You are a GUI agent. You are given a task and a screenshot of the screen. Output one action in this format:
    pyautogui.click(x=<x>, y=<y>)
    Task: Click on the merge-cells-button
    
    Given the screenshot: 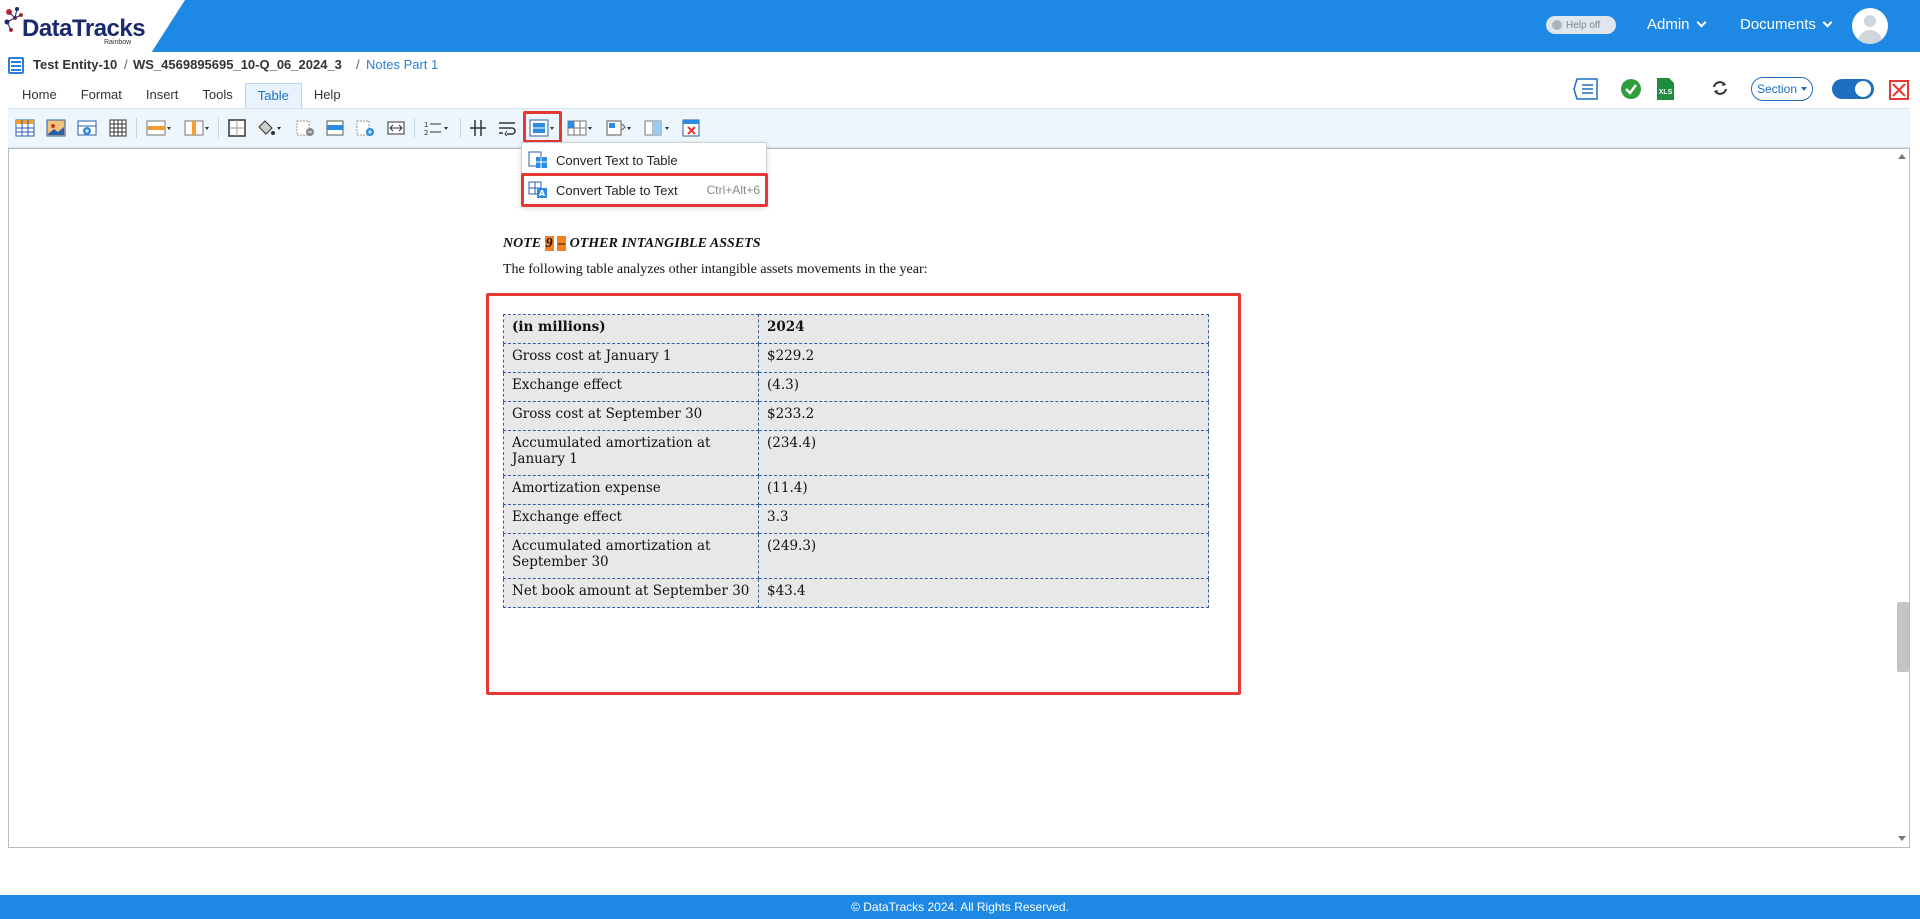 What is the action you would take?
    pyautogui.click(x=335, y=128)
    